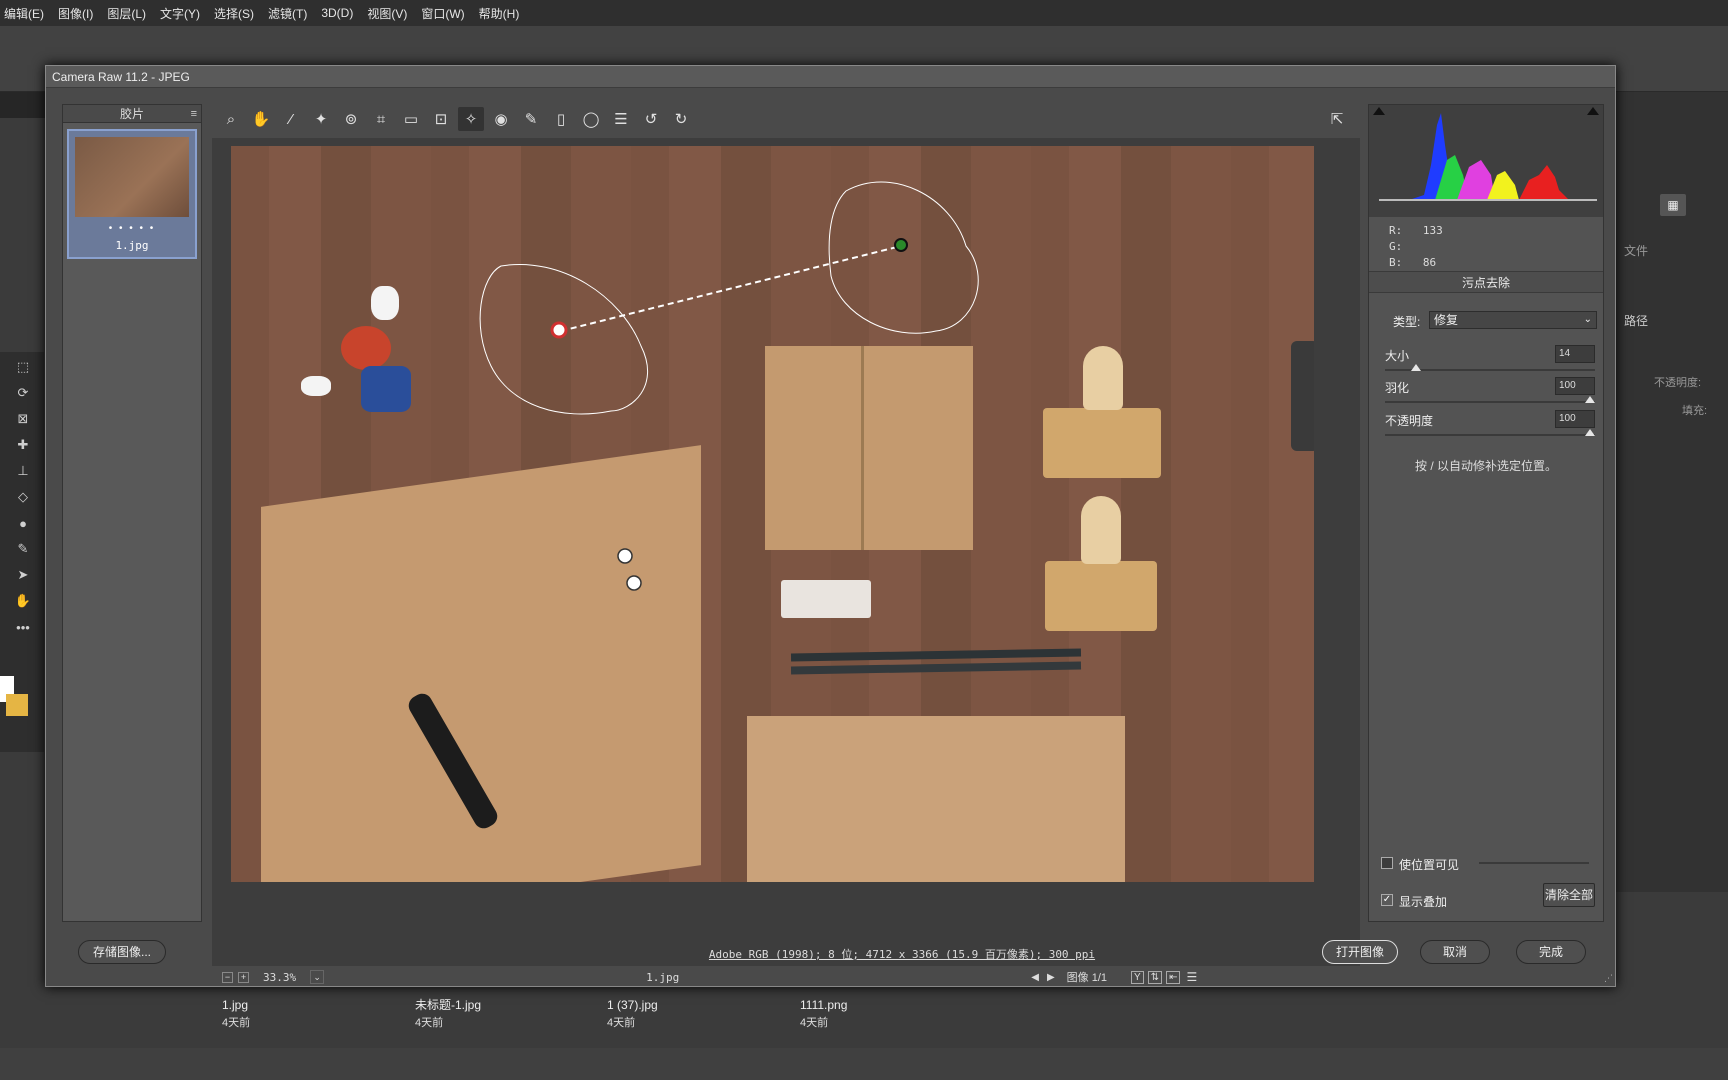  Describe the element at coordinates (279, 977) in the screenshot. I see `zoom-level: 33.3%` at that location.